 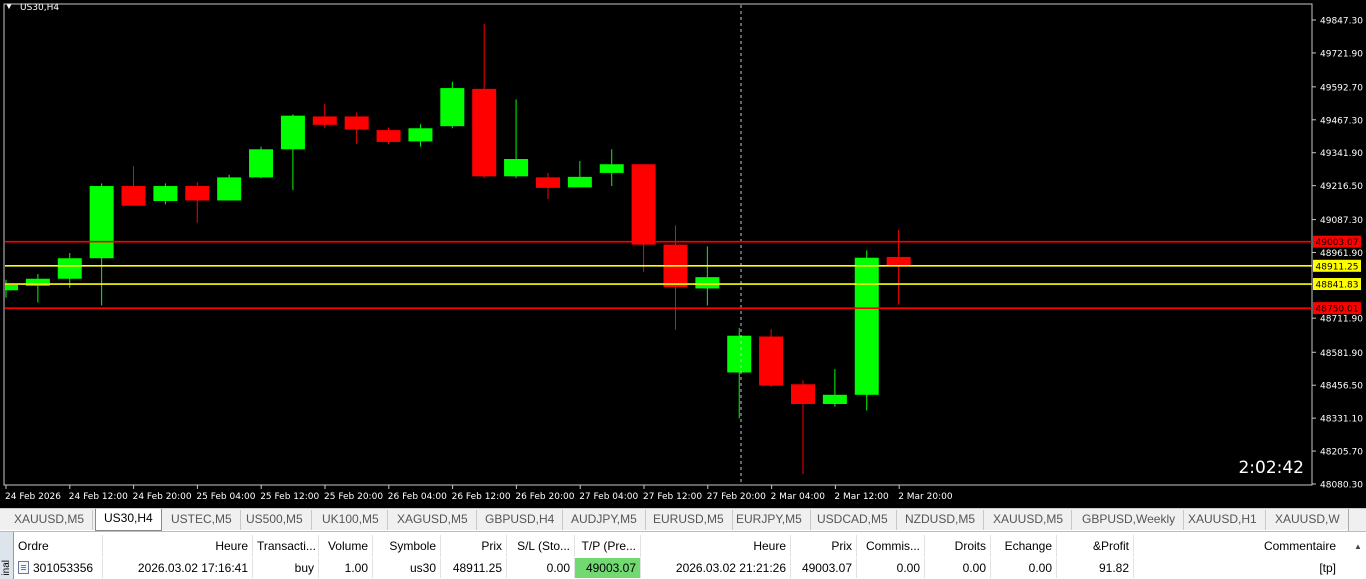 I want to click on cell-profit: 91.82, so click(x=1095, y=568).